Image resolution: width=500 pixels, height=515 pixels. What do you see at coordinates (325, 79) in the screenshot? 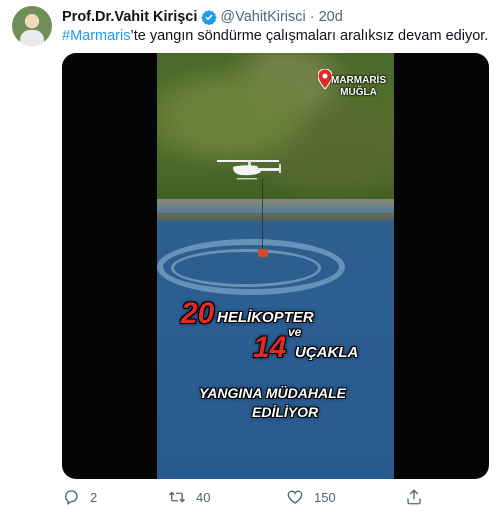
I see `map-pin-icon` at bounding box center [325, 79].